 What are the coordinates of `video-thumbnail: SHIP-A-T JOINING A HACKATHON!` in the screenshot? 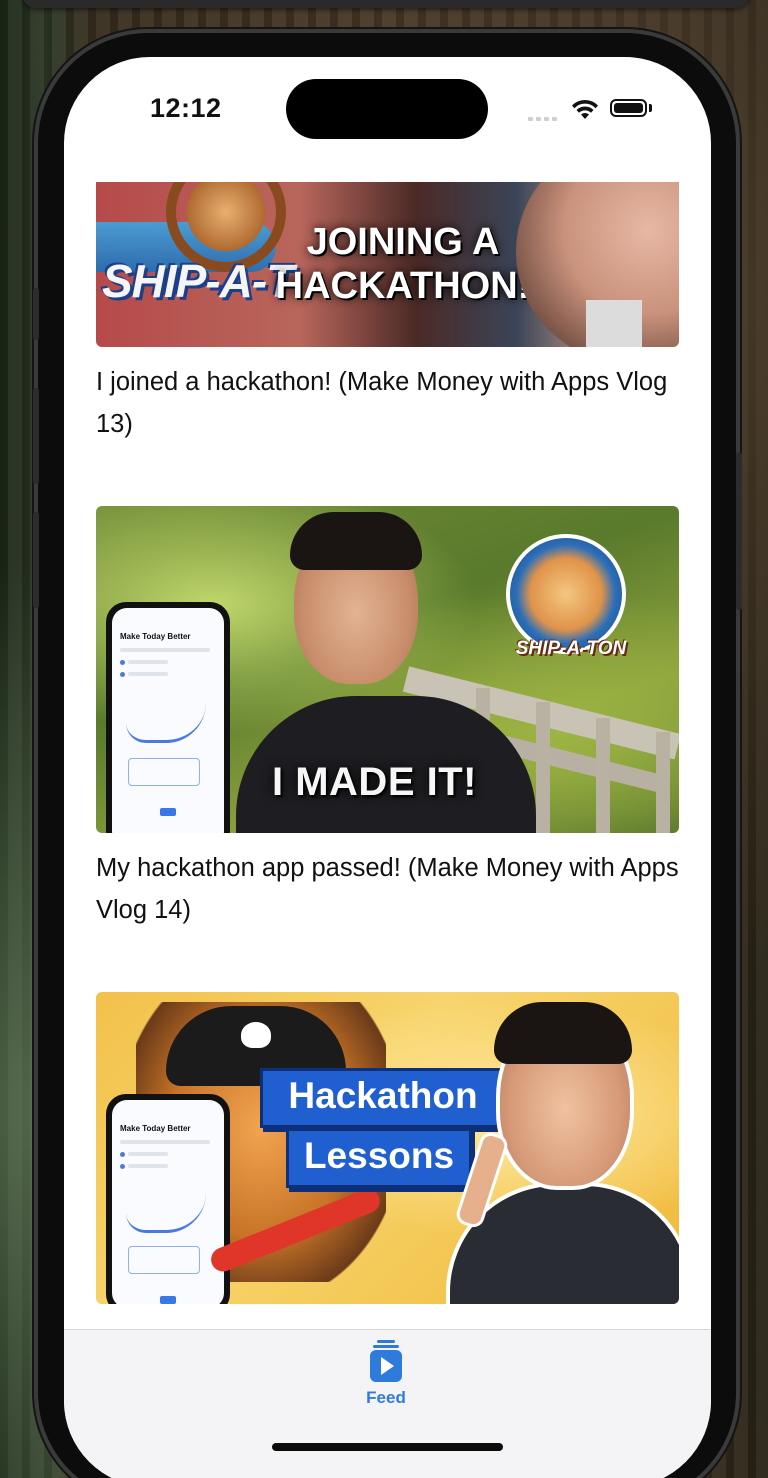 It's located at (387, 264).